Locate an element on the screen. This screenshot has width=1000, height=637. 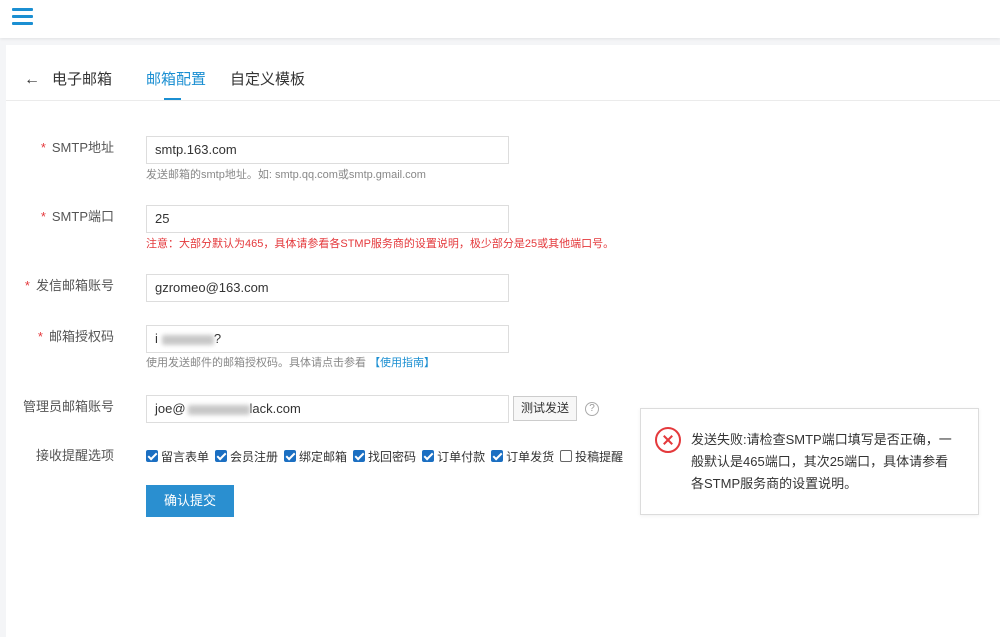
notify-options: 留言表单 会员注册 绑定邮箱 找回密码 订单付款 订单发货 投稿提醒 is located at coordinates (387, 456).